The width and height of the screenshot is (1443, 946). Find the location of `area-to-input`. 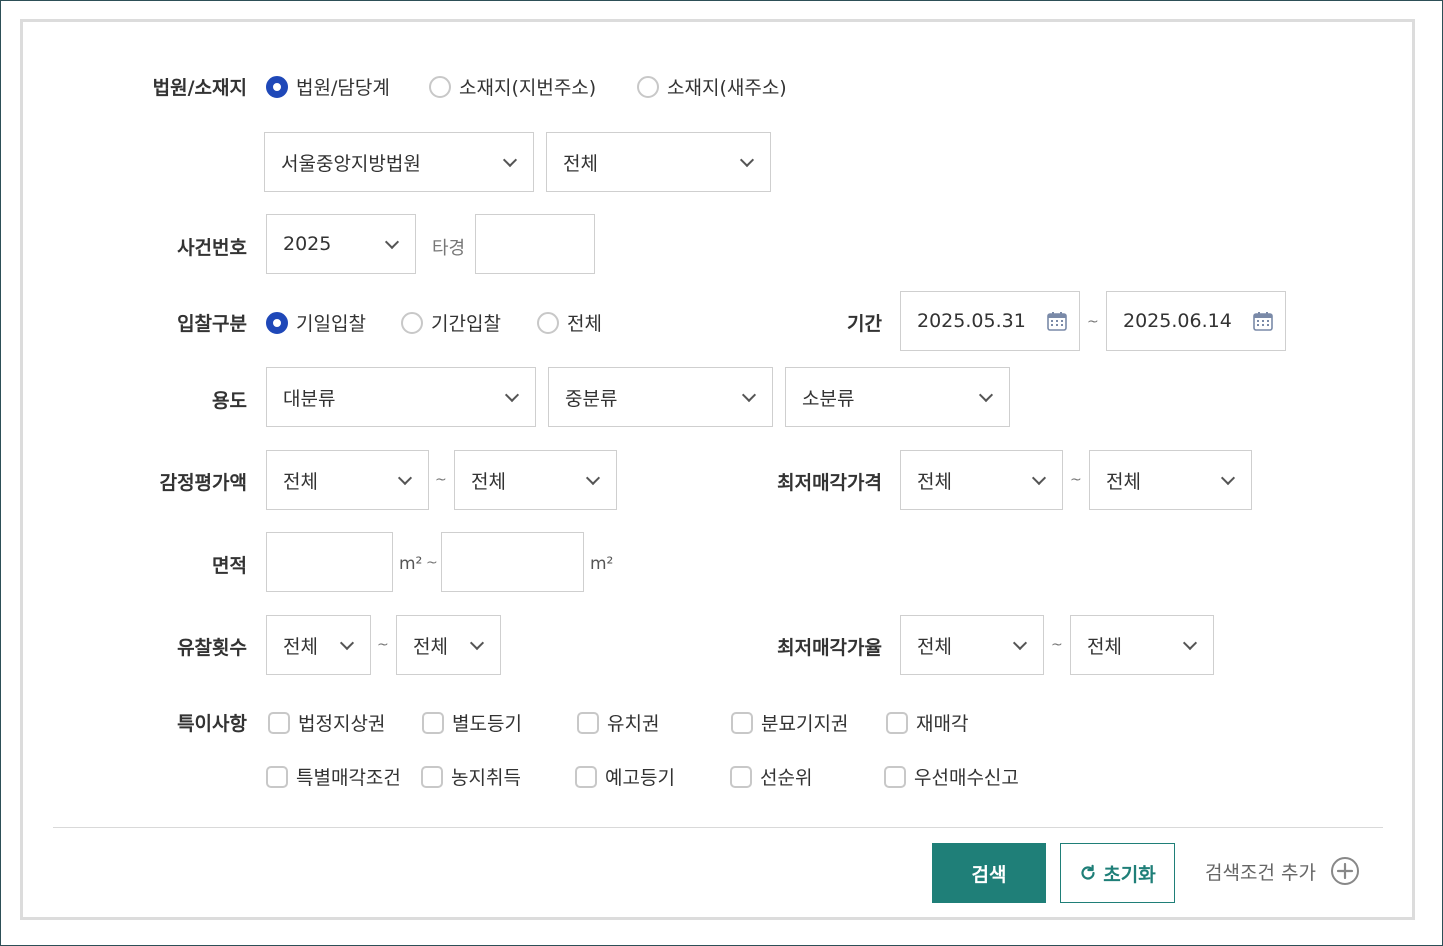

area-to-input is located at coordinates (512, 562).